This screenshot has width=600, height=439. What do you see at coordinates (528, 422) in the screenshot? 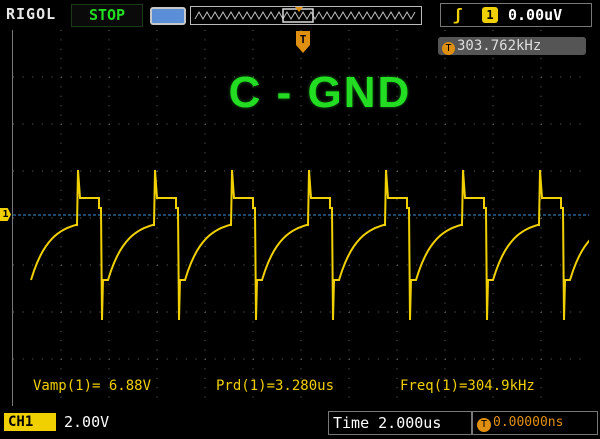
I see `trigger-position-value: 0.00000ns` at bounding box center [528, 422].